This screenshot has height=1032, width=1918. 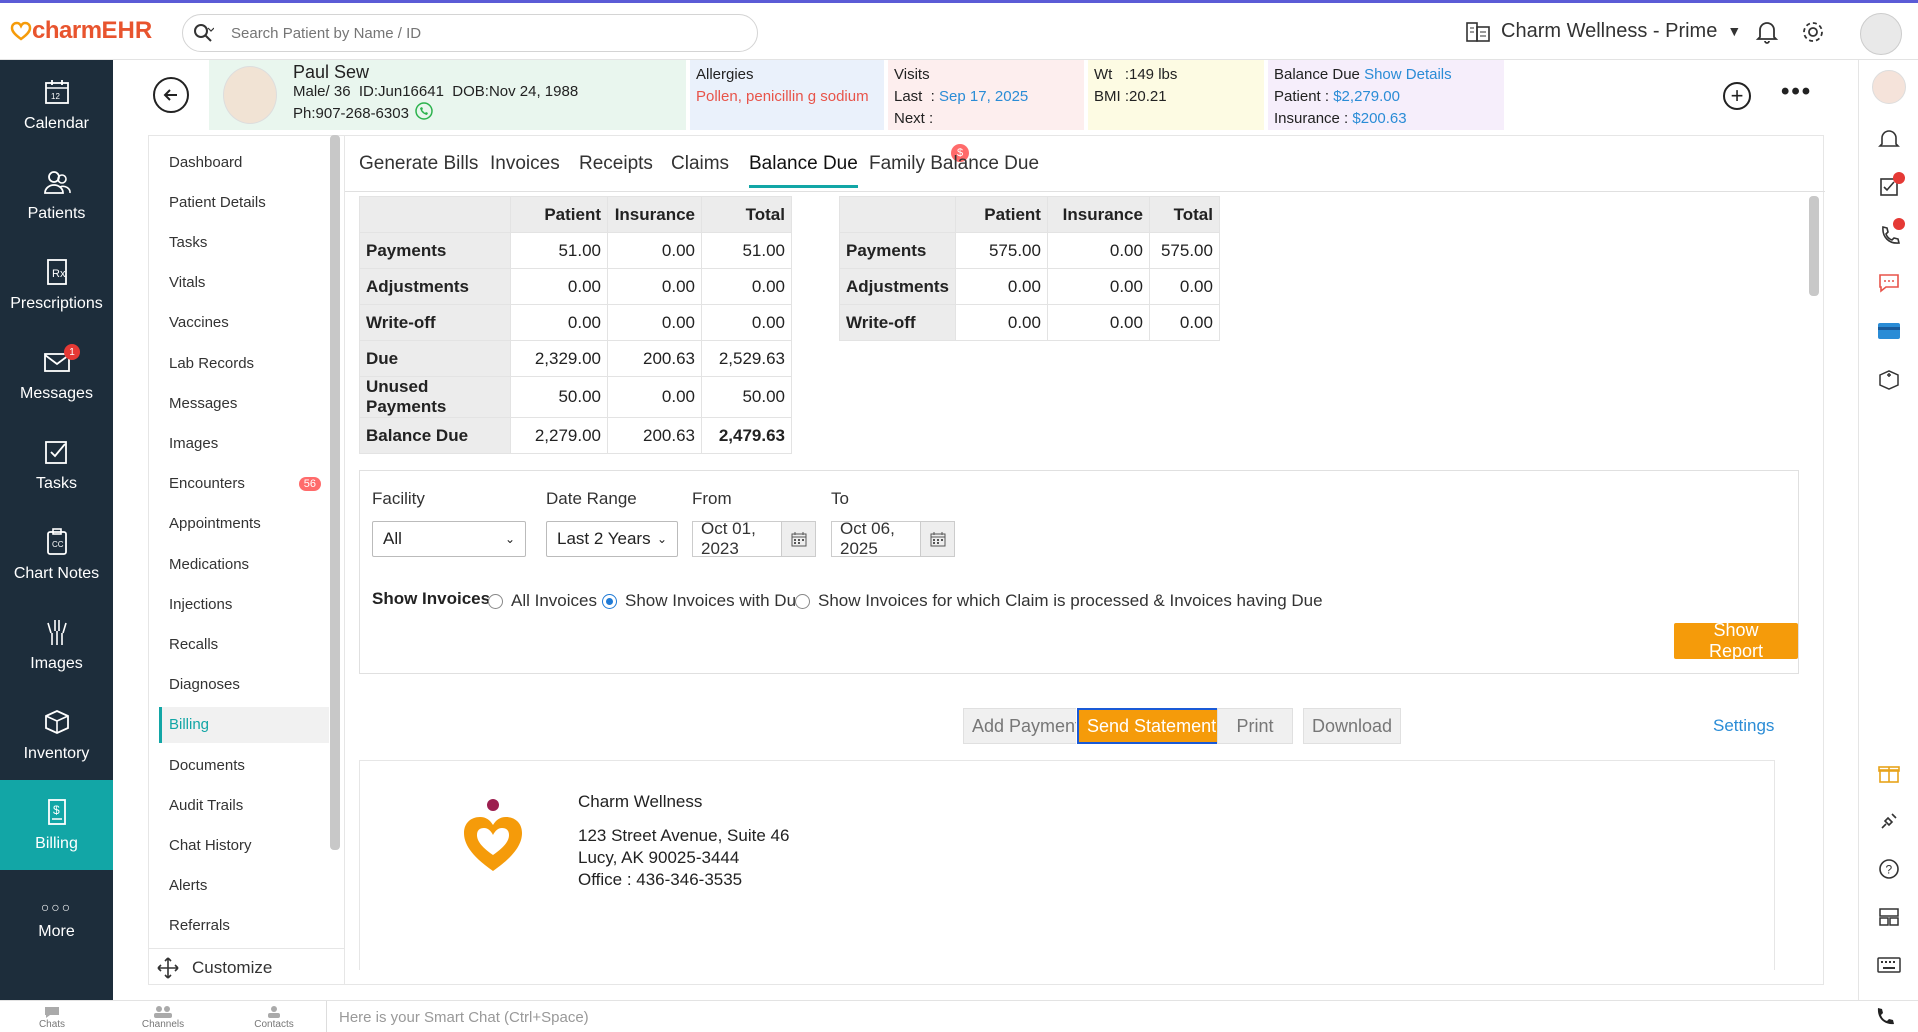 What do you see at coordinates (1889, 379) in the screenshot?
I see `medical-box-icon` at bounding box center [1889, 379].